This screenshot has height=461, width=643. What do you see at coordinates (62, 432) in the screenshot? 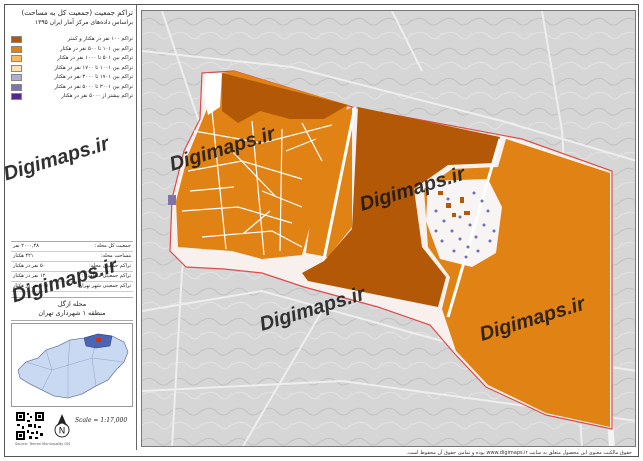
I see `svg-text: N` at bounding box center [62, 432].